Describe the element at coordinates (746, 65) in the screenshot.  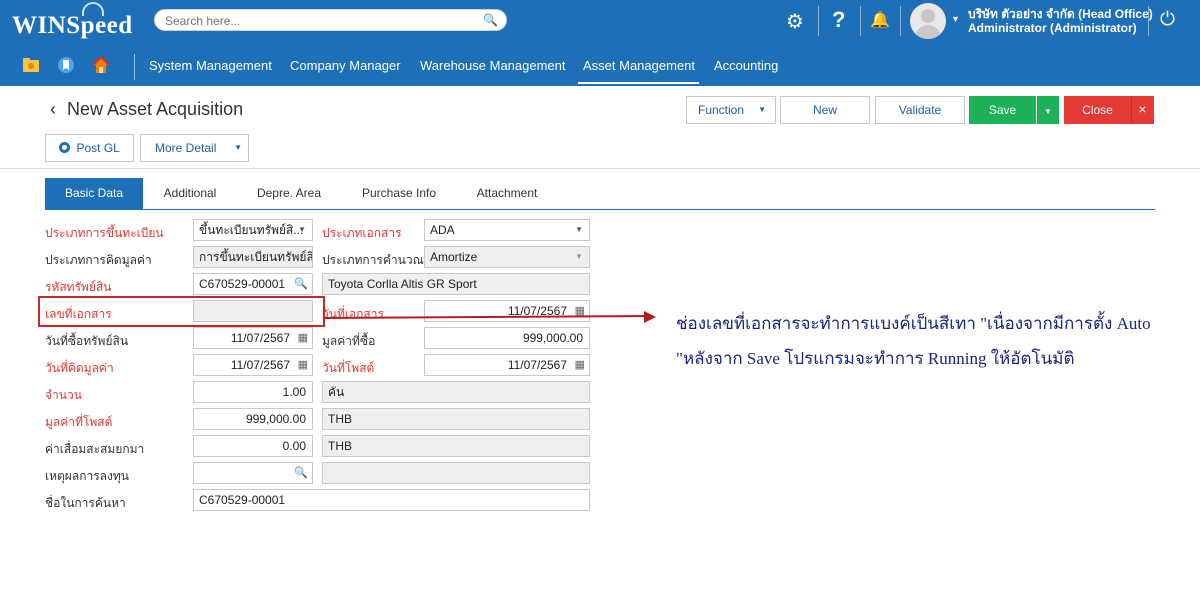
I see `nav-accounting: Accounting` at that location.